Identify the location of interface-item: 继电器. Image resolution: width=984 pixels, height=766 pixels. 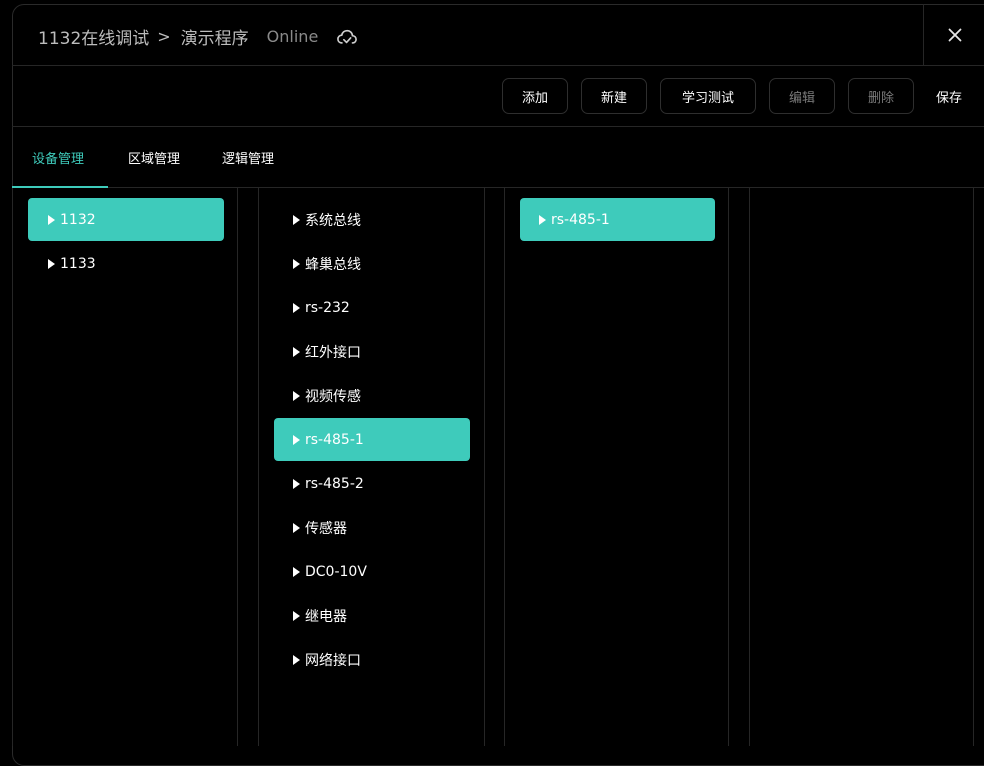
(372, 615).